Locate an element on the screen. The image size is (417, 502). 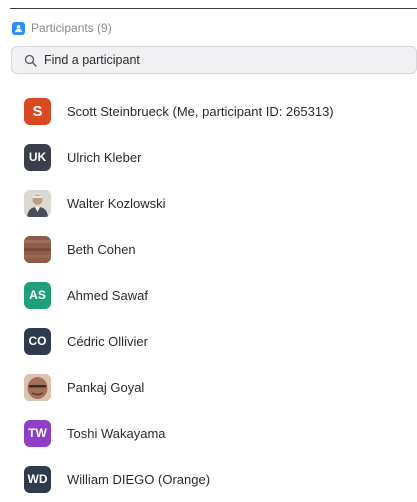
avatar: S is located at coordinates (37, 111).